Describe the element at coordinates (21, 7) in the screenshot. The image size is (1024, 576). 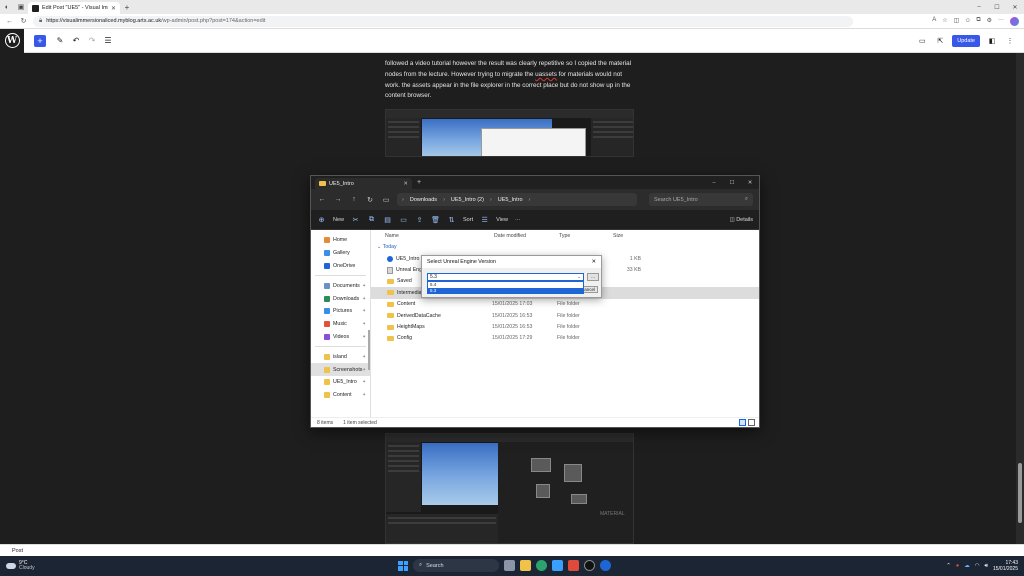
I see `tab-actions-icon: ▣` at that location.